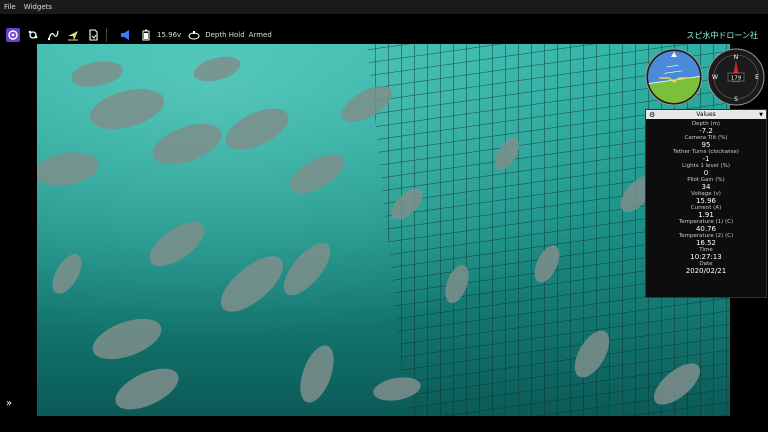 This screenshot has height=432, width=768. What do you see at coordinates (126, 35) in the screenshot?
I see `megaphone-icon` at bounding box center [126, 35].